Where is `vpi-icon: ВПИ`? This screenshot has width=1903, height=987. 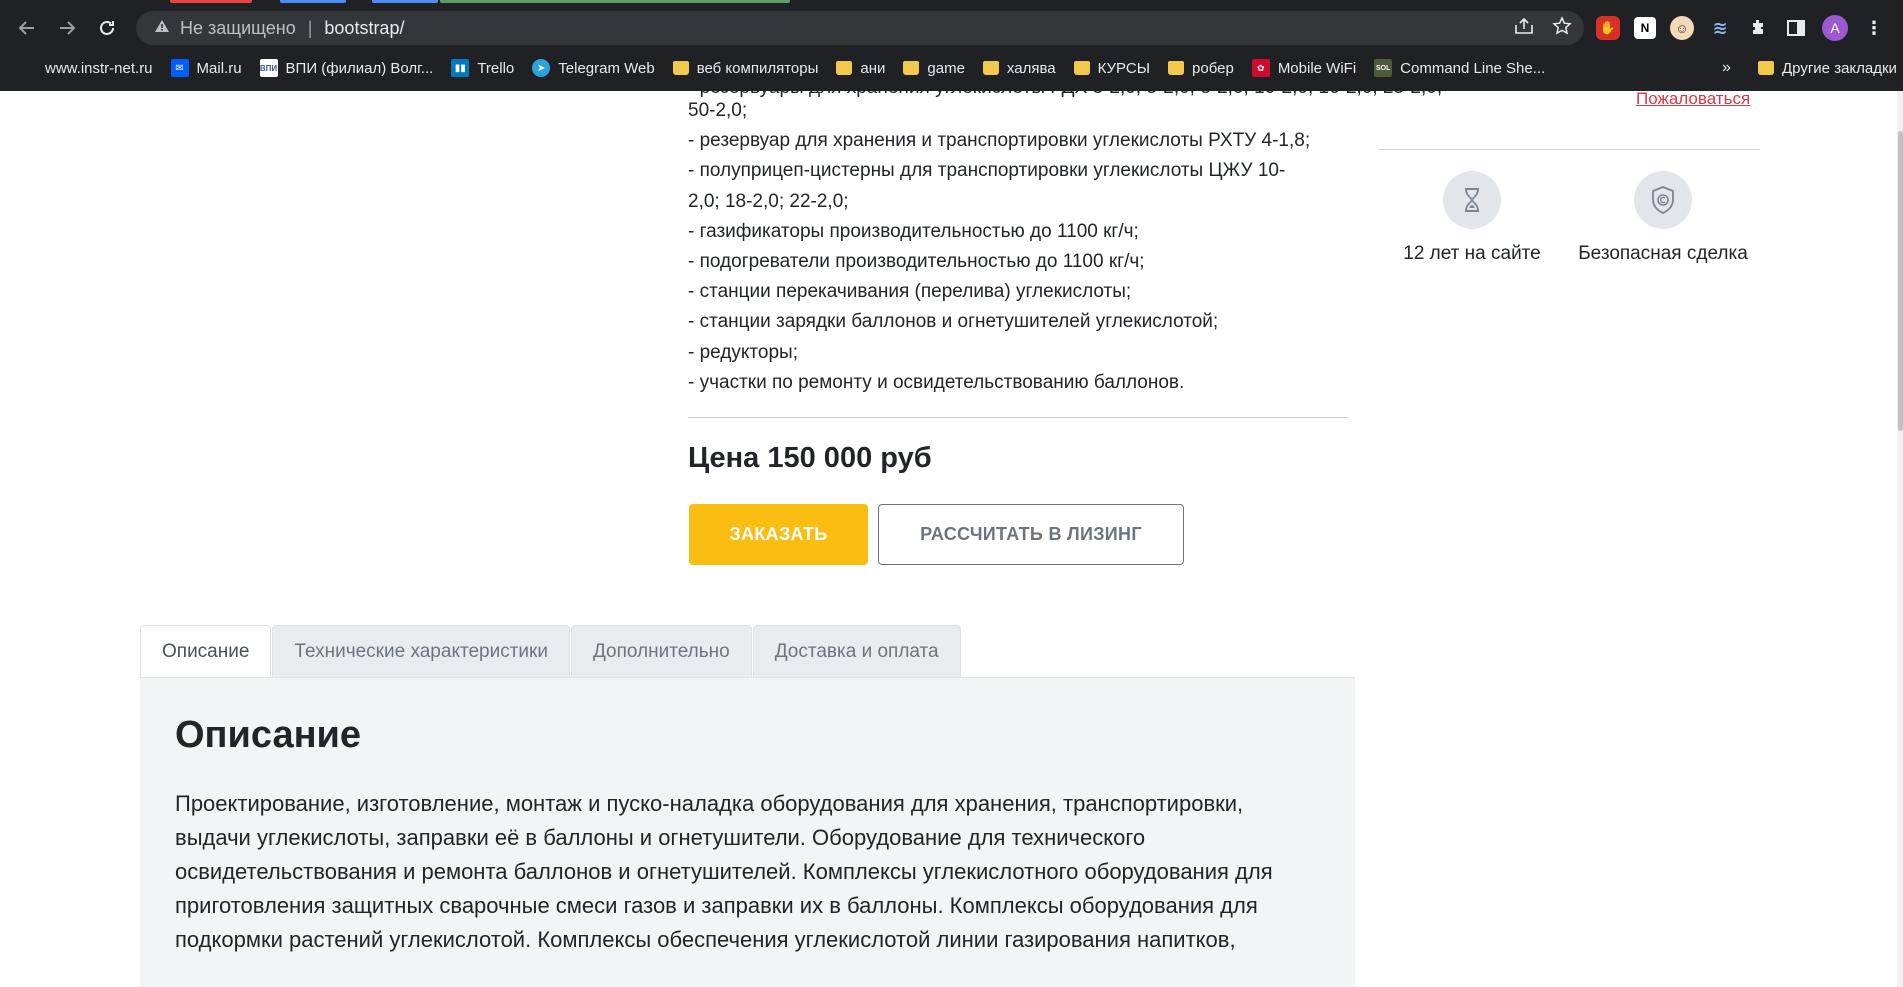
vpi-icon: ВПИ is located at coordinates (268, 68).